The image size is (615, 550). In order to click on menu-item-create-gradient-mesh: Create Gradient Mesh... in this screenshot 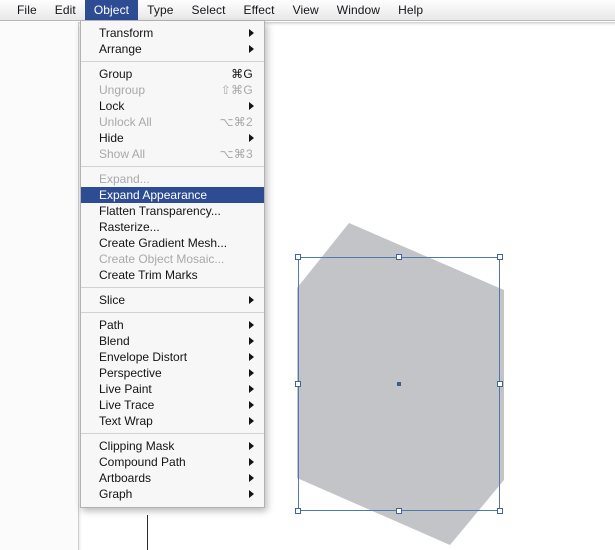, I will do `click(172, 243)`.